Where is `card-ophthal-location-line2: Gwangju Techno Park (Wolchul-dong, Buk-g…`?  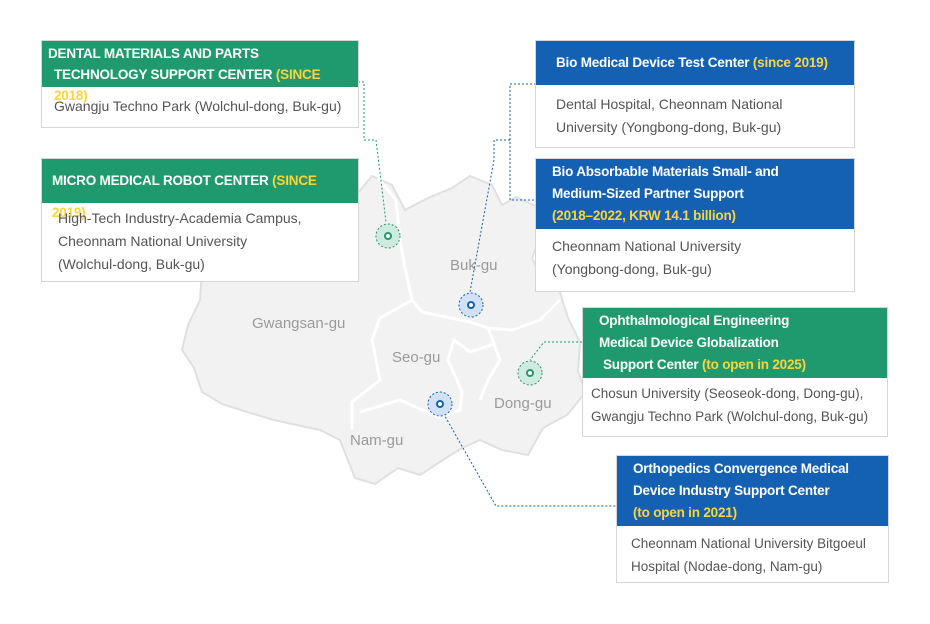
card-ophthal-location-line2: Gwangju Techno Park (Wolchul-dong, Buk-g… is located at coordinates (730, 416).